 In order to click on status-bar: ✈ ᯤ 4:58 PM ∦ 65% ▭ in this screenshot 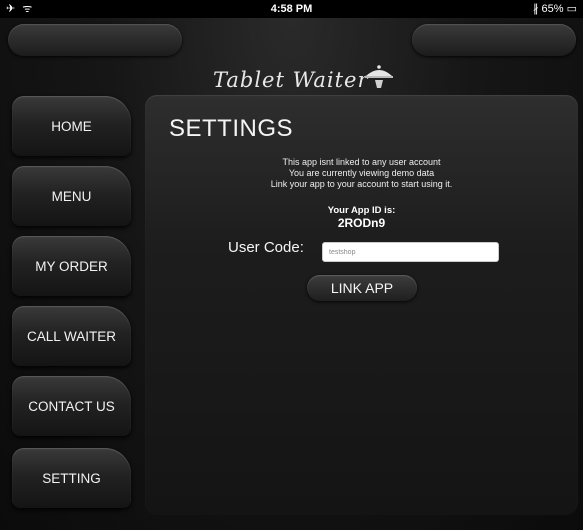, I will do `click(291, 9)`.